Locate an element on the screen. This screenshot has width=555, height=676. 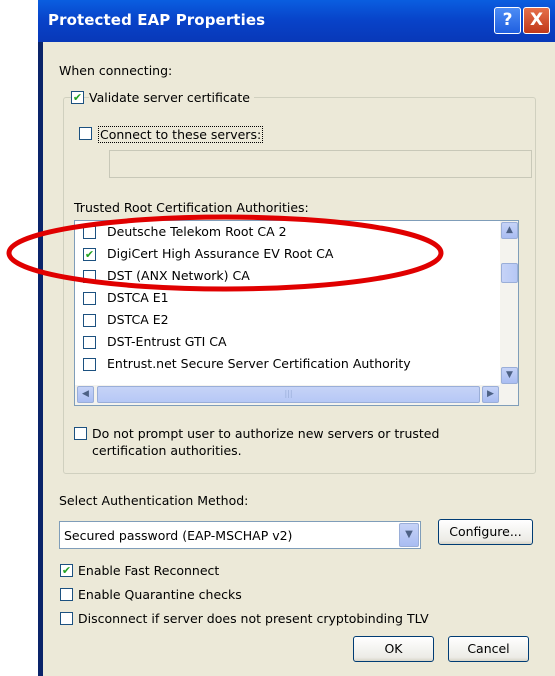
chevron-left-icon: ◀ is located at coordinates (85, 394).